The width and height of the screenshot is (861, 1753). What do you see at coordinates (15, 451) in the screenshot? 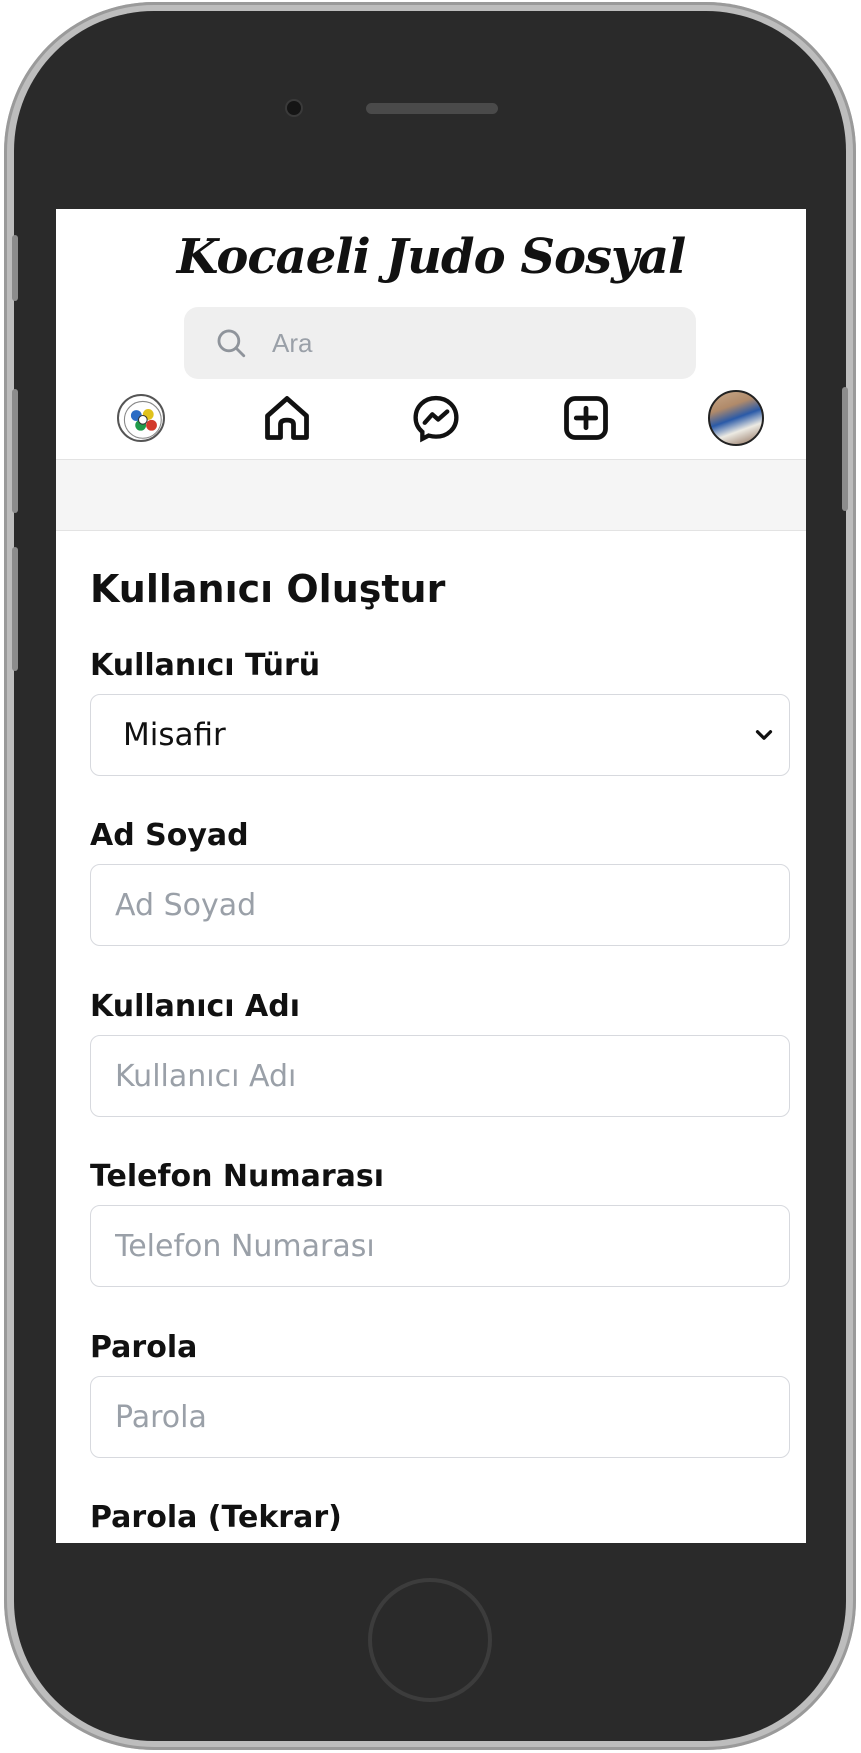
I see `volume-up-button` at bounding box center [15, 451].